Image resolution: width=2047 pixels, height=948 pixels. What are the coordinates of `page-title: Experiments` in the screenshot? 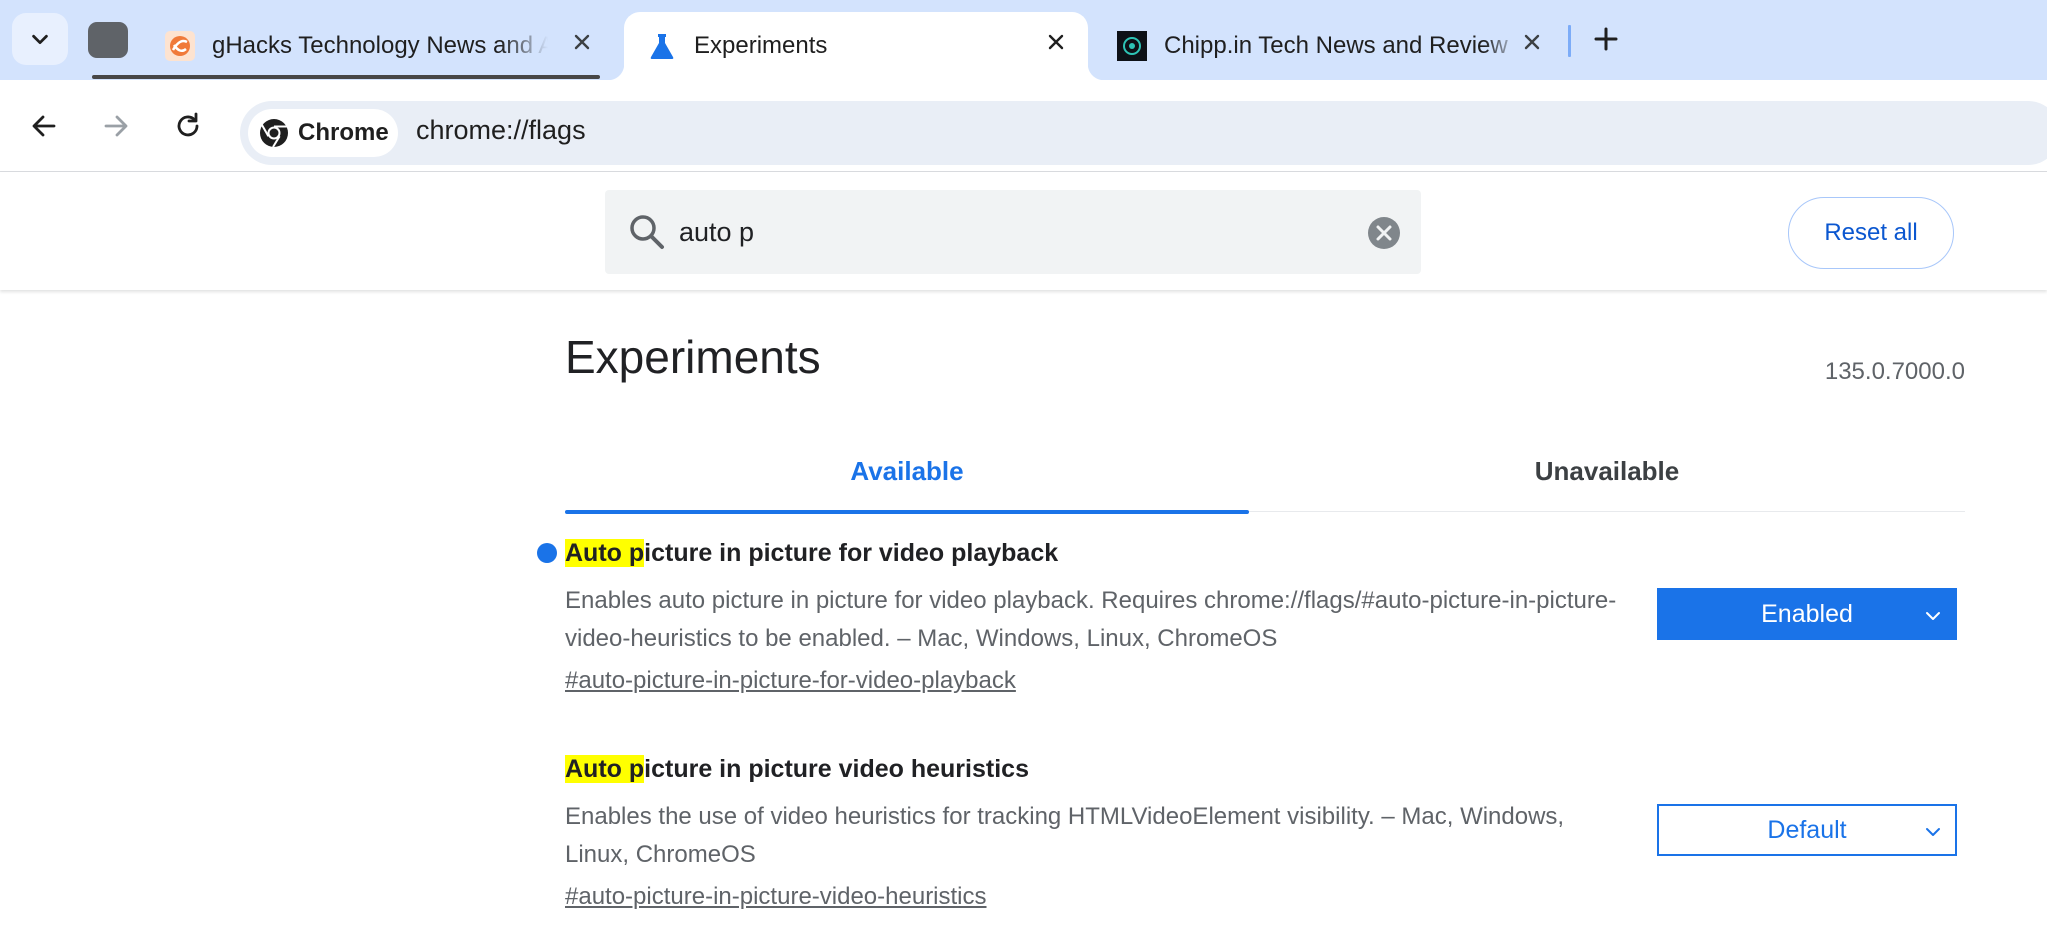 It's located at (693, 357).